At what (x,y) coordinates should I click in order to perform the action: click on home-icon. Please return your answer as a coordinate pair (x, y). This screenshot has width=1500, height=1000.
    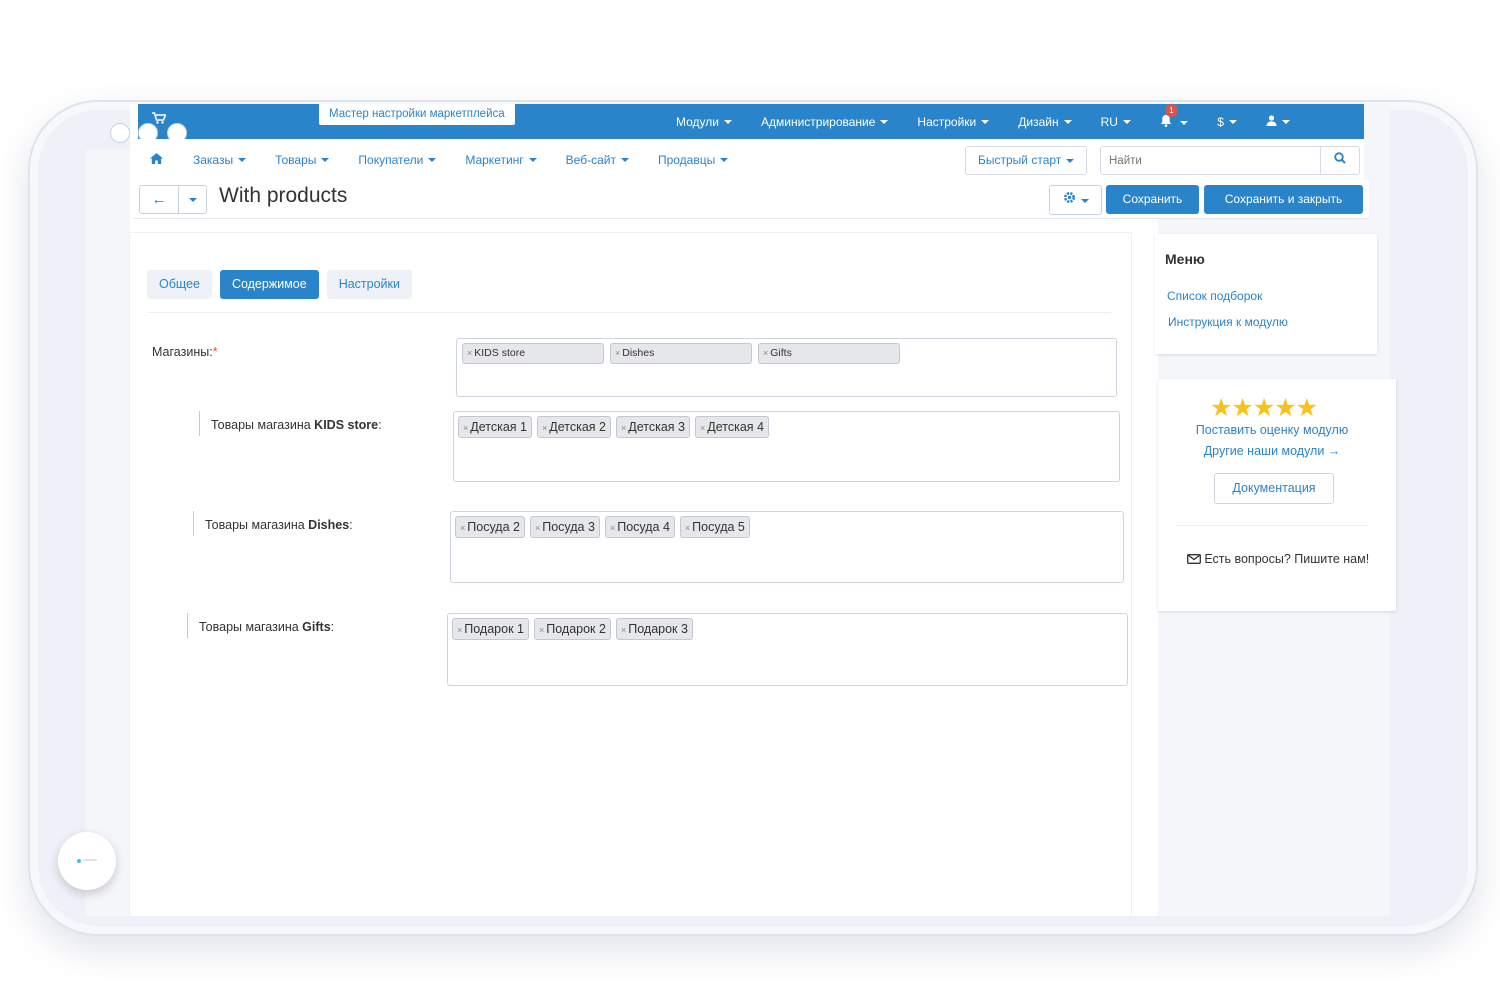
    Looking at the image, I should click on (156, 159).